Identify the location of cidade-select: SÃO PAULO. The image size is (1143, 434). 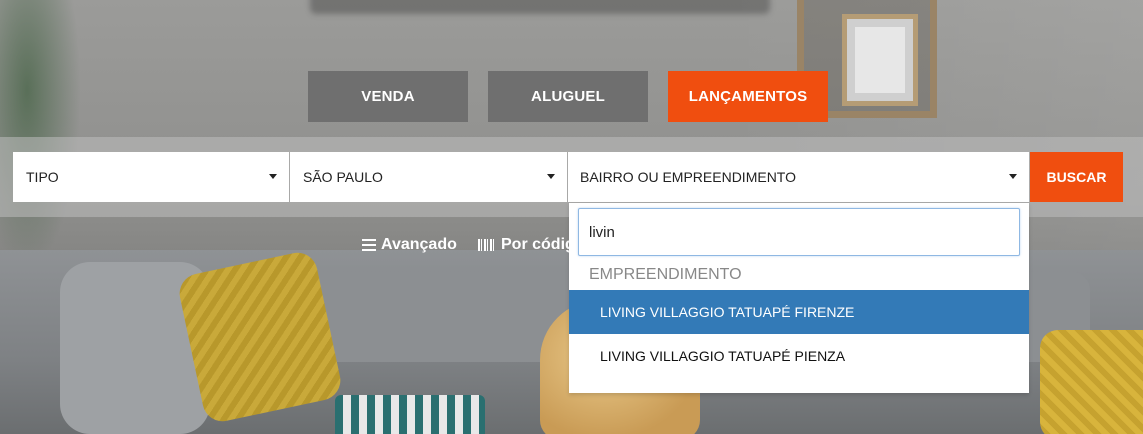
(428, 177).